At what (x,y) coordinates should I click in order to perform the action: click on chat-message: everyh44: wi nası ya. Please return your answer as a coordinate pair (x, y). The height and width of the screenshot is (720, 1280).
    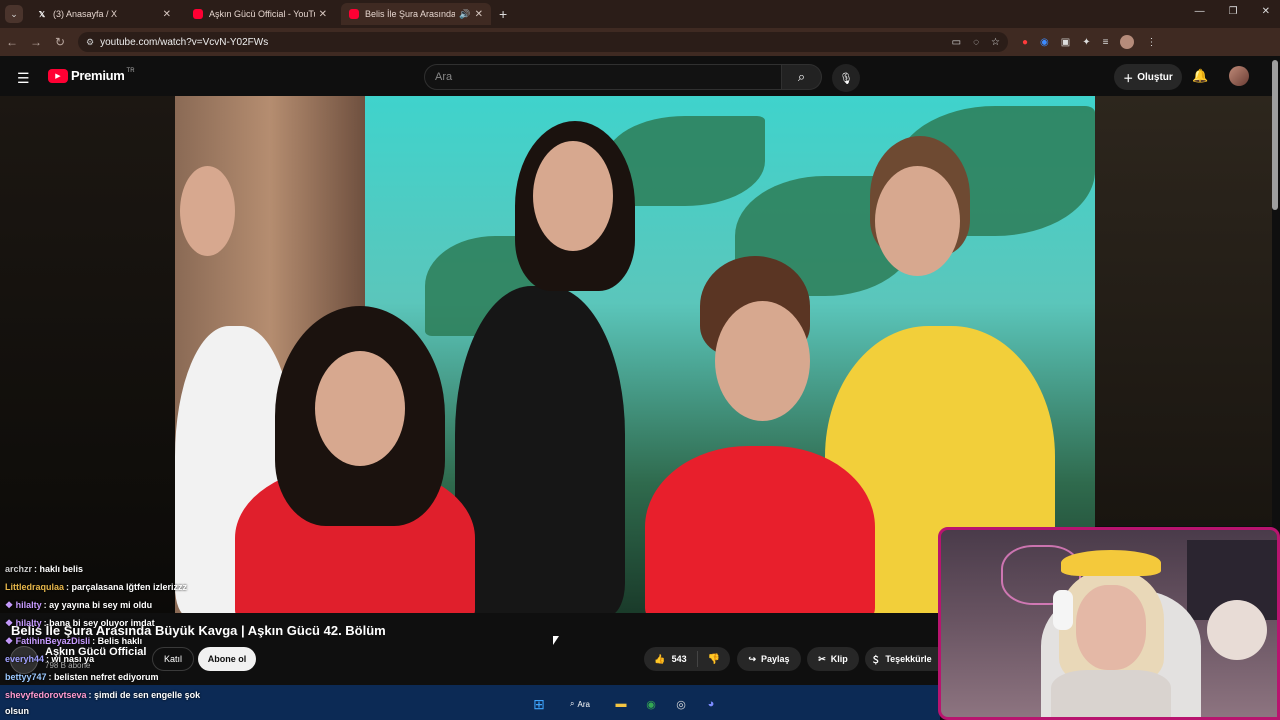
    Looking at the image, I should click on (50, 659).